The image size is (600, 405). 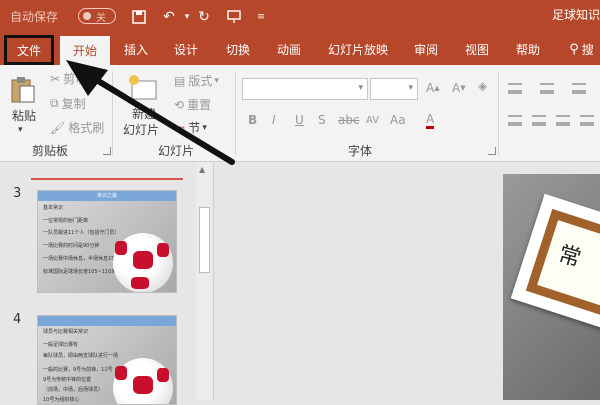 I want to click on undo-dropdown-icon: ▾, so click(x=187, y=17).